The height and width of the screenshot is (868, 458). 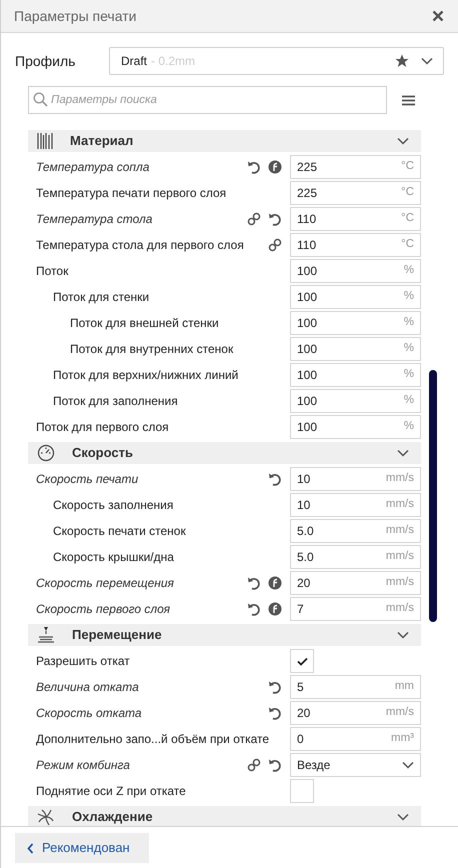 I want to click on value-field: 5 mm, so click(x=355, y=687).